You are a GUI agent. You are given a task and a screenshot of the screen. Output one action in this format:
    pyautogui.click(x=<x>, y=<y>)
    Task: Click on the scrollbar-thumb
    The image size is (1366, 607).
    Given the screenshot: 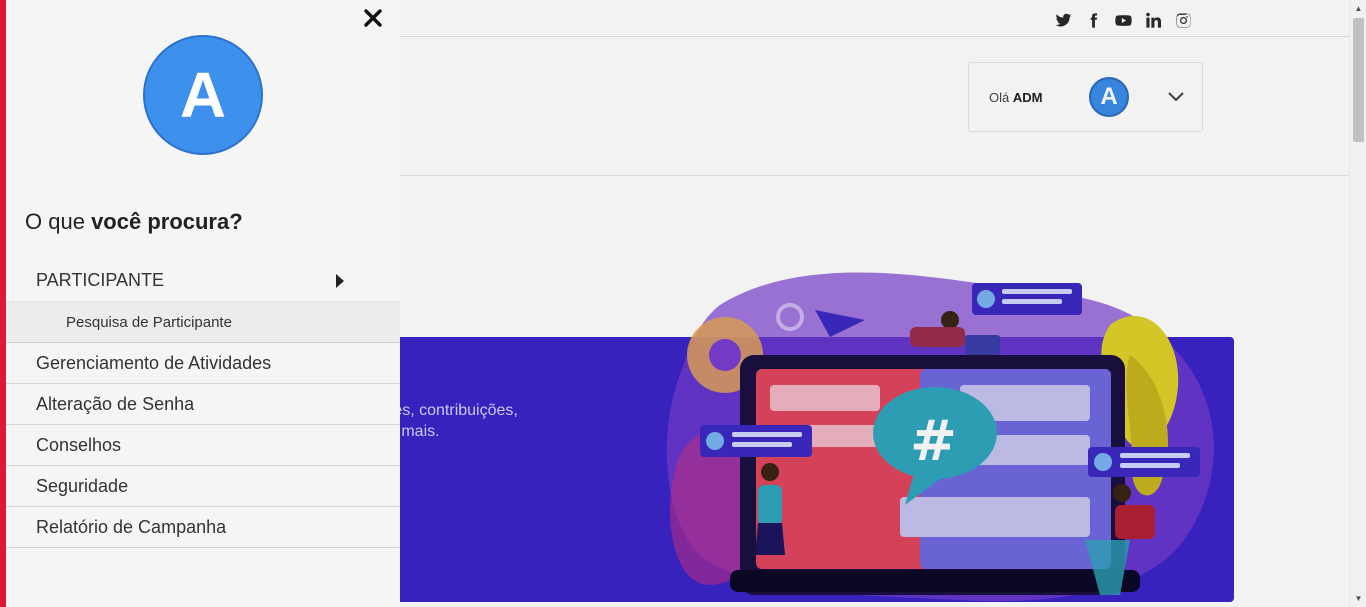 What is the action you would take?
    pyautogui.click(x=1358, y=80)
    